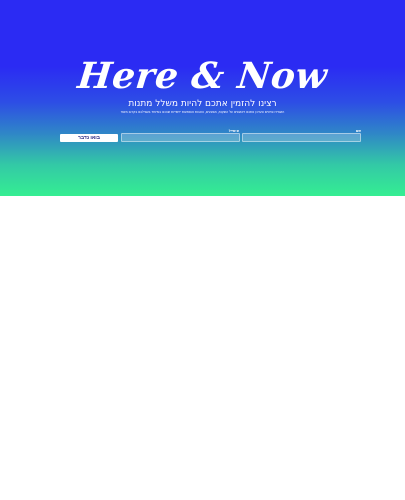 The height and width of the screenshot is (500, 405). What do you see at coordinates (202, 104) in the screenshot?
I see `hero-headline: רצינו להזמין אתכם להיות משלל מתנות` at bounding box center [202, 104].